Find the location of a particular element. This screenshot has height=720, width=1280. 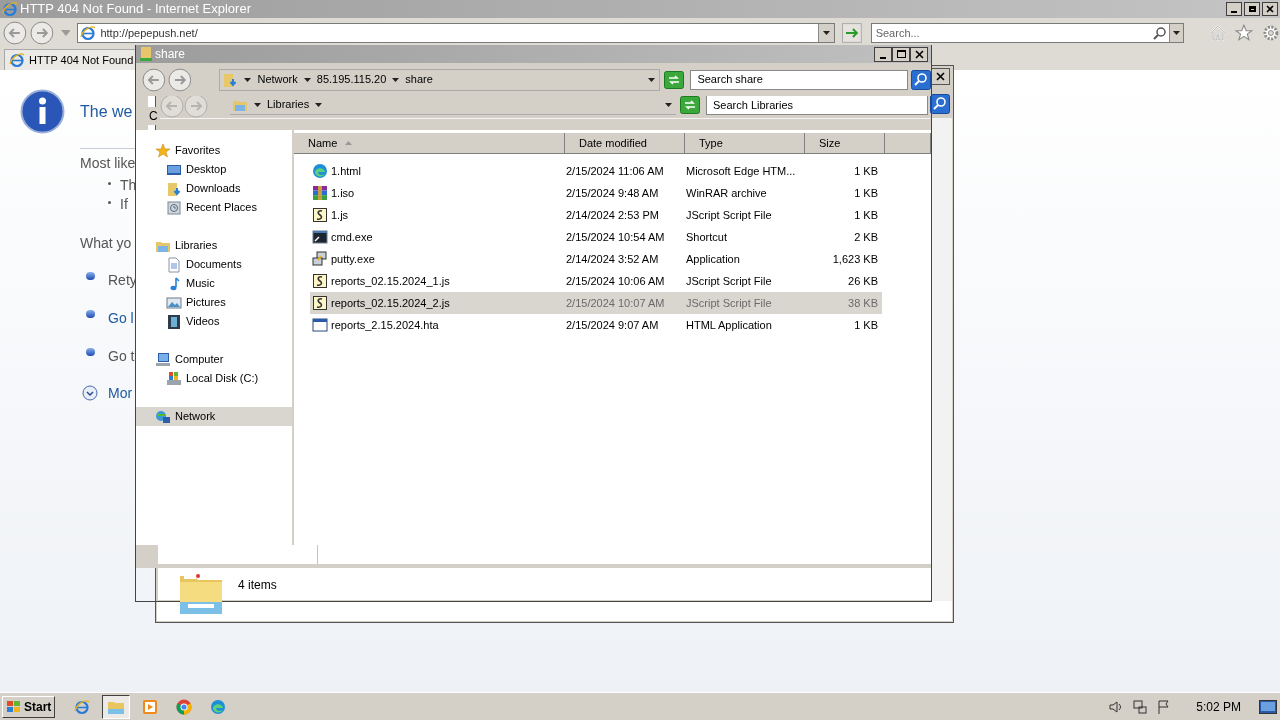

window-title: HTTP 404 Not Found - Internet Explorer is located at coordinates (135, 9).